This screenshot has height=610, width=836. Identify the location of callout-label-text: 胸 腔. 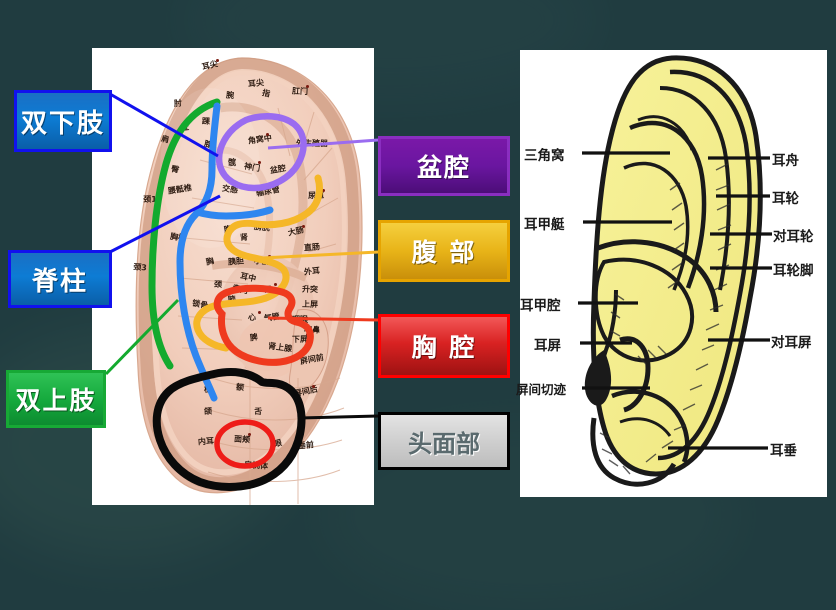
(444, 347).